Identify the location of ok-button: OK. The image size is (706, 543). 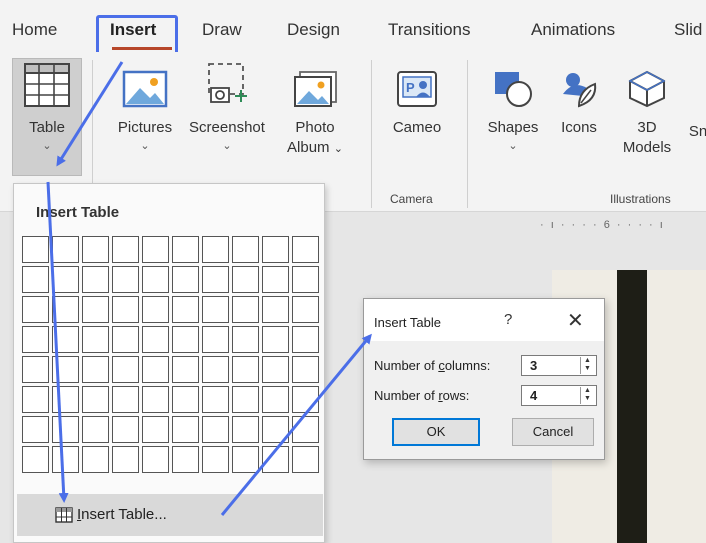
(436, 432).